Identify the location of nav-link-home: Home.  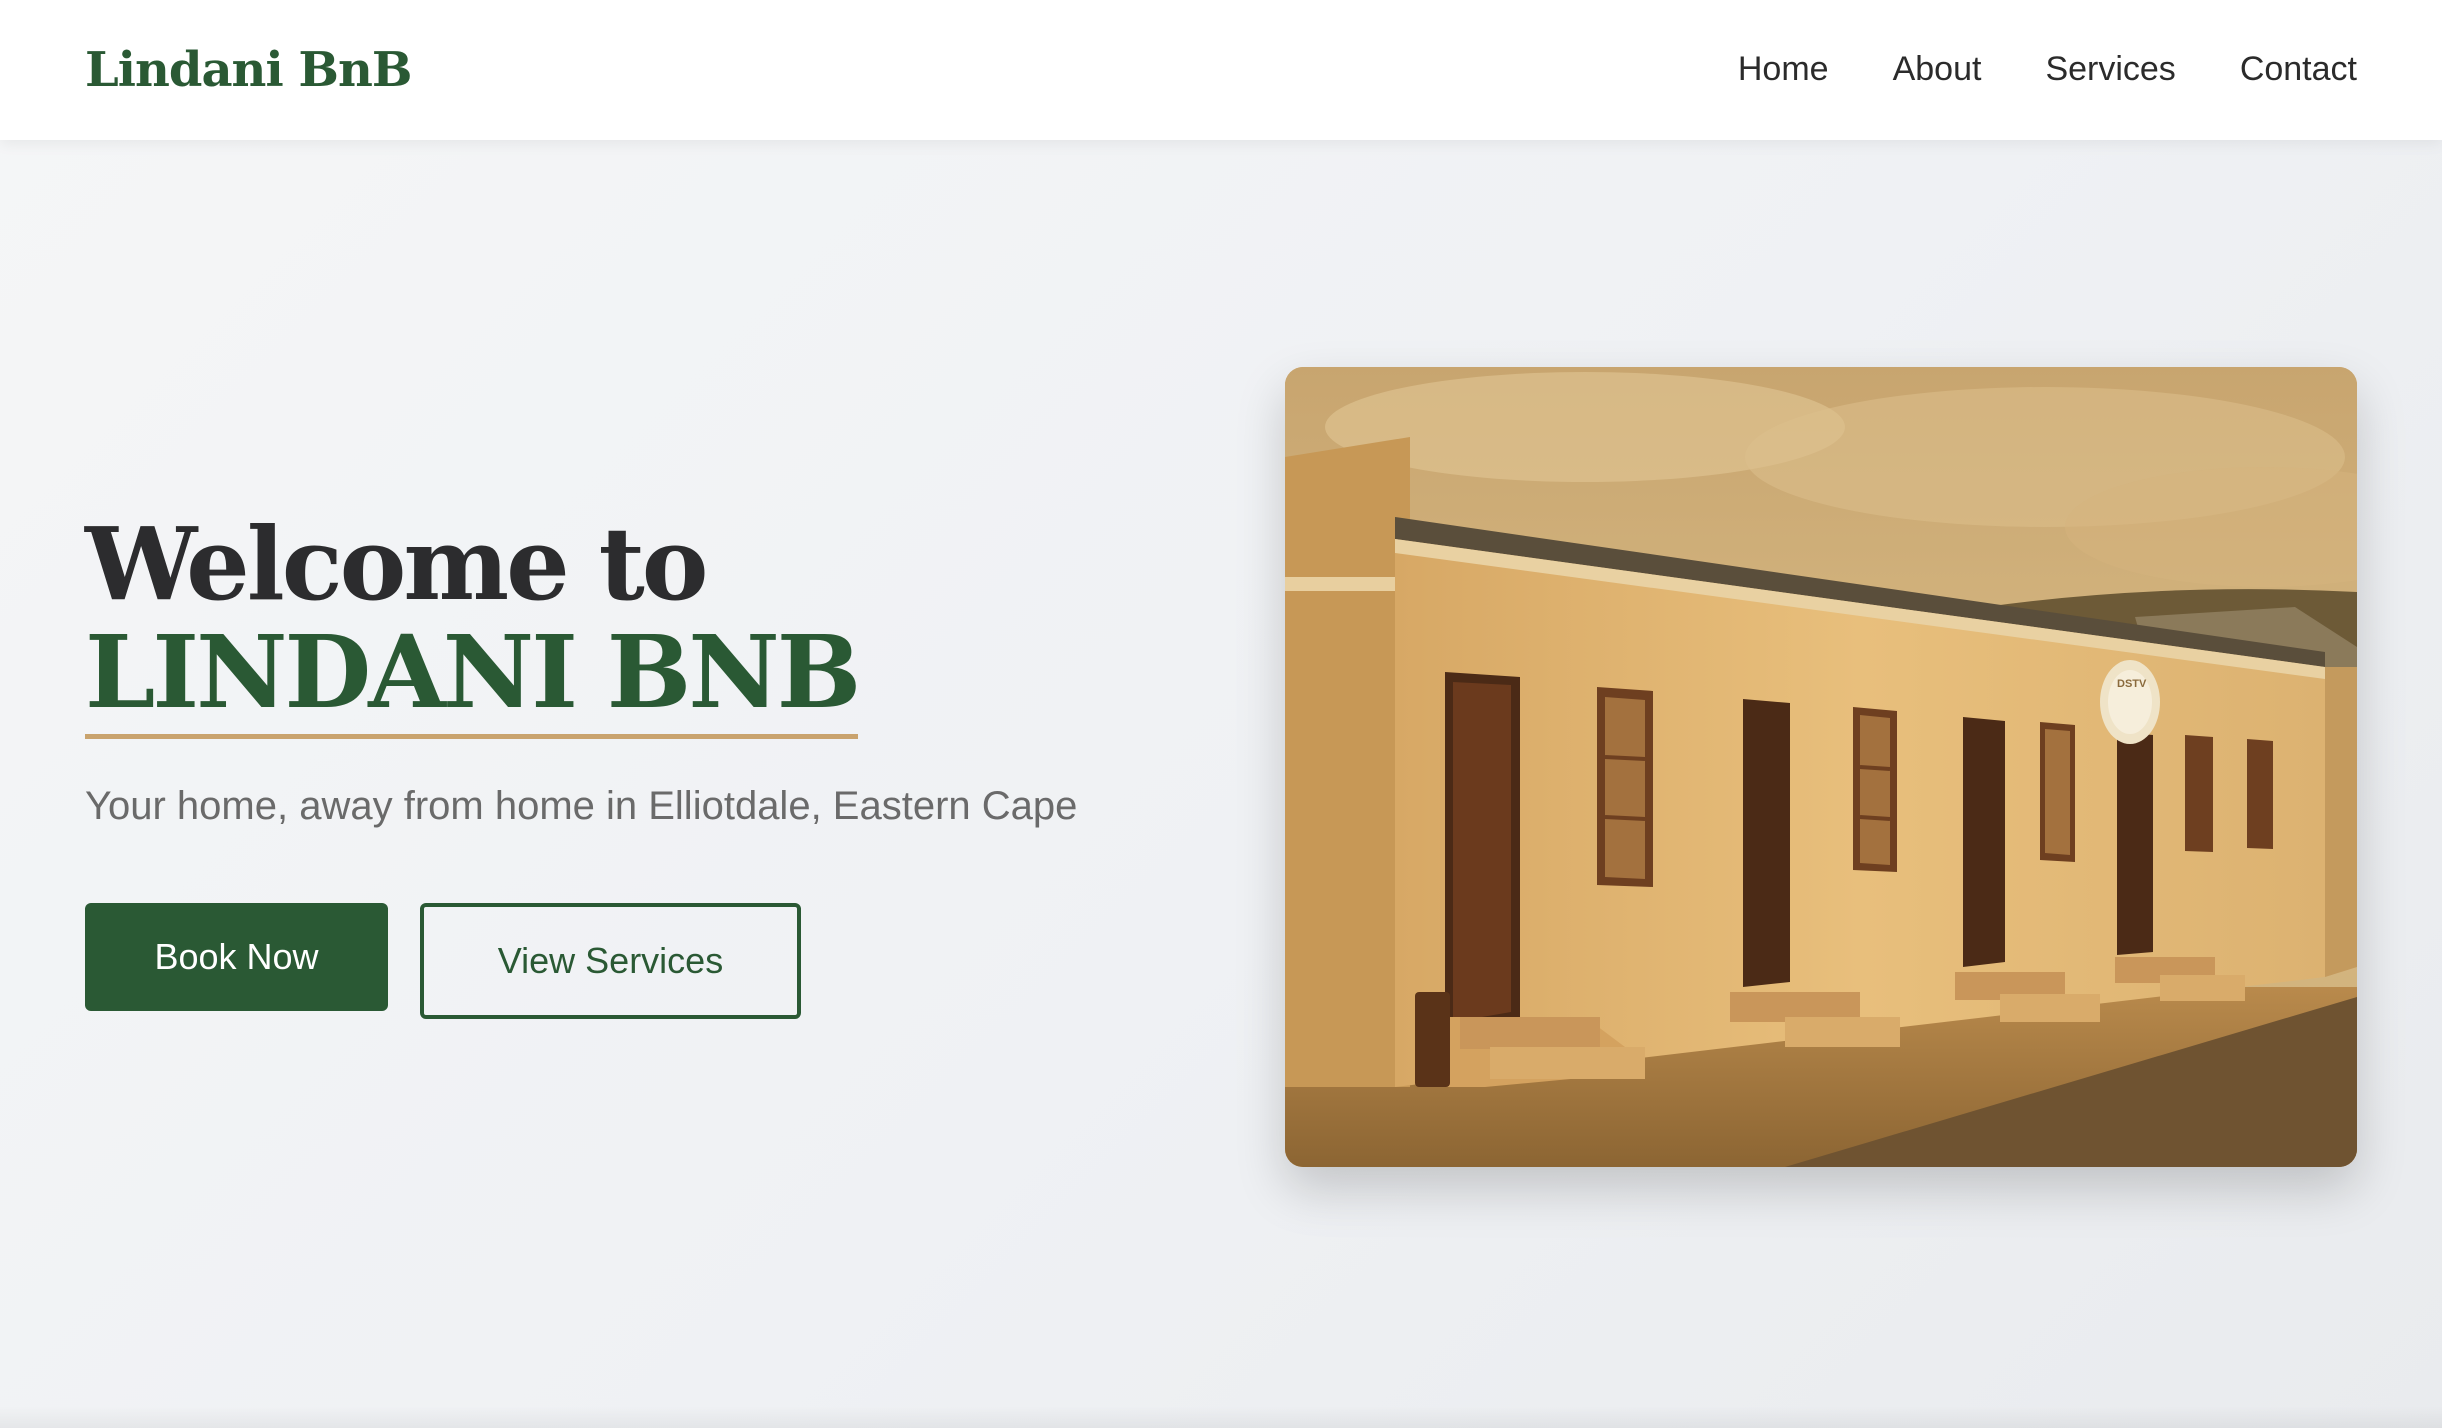
(1783, 69).